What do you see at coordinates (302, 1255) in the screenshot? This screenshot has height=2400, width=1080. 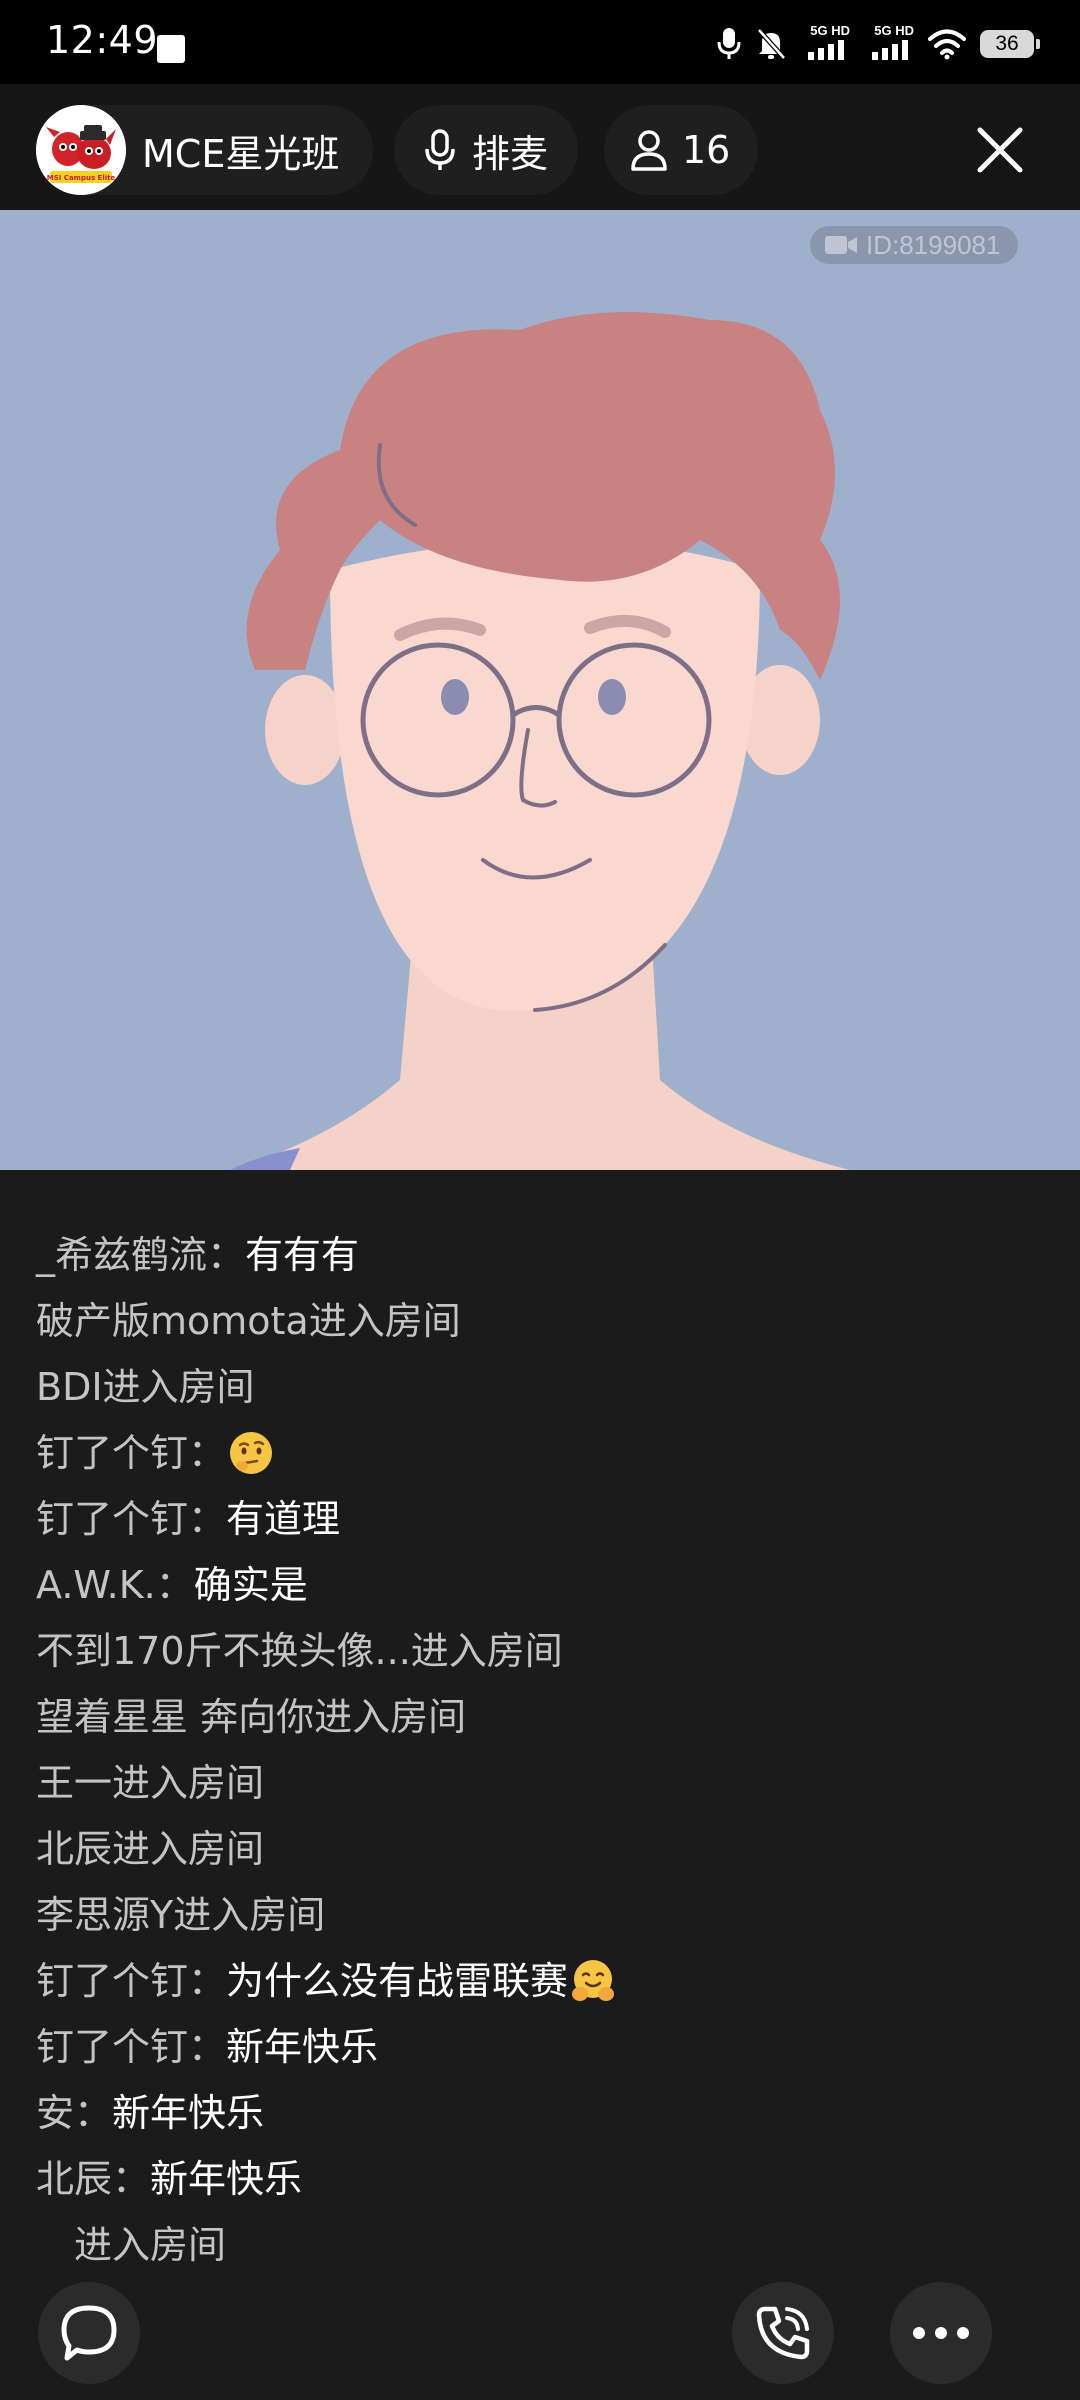 I see `chat-text: 有有有` at bounding box center [302, 1255].